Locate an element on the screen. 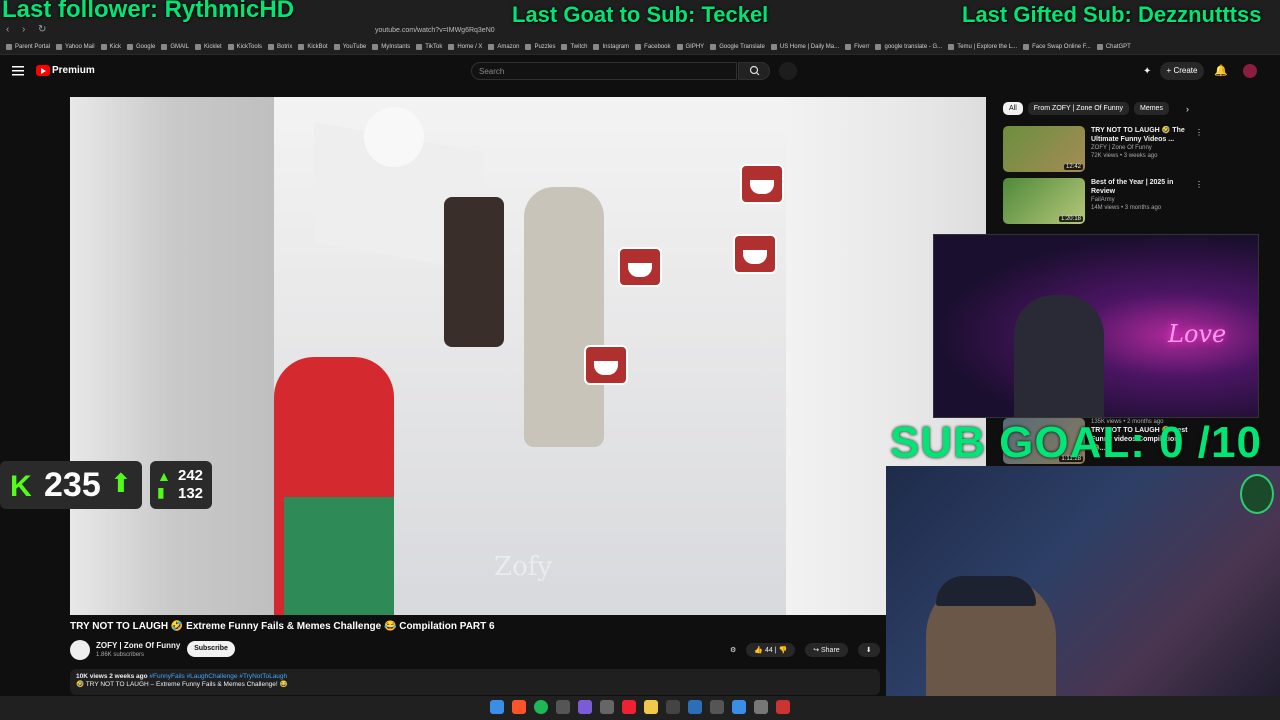 Image resolution: width=1280 pixels, height=720 pixels. download-icon: ⬇ is located at coordinates (868, 650).